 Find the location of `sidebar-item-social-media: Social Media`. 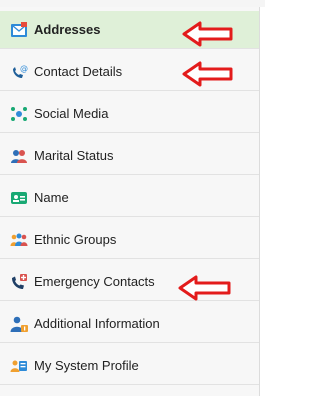

sidebar-item-social-media: Social Media is located at coordinates (129, 114).